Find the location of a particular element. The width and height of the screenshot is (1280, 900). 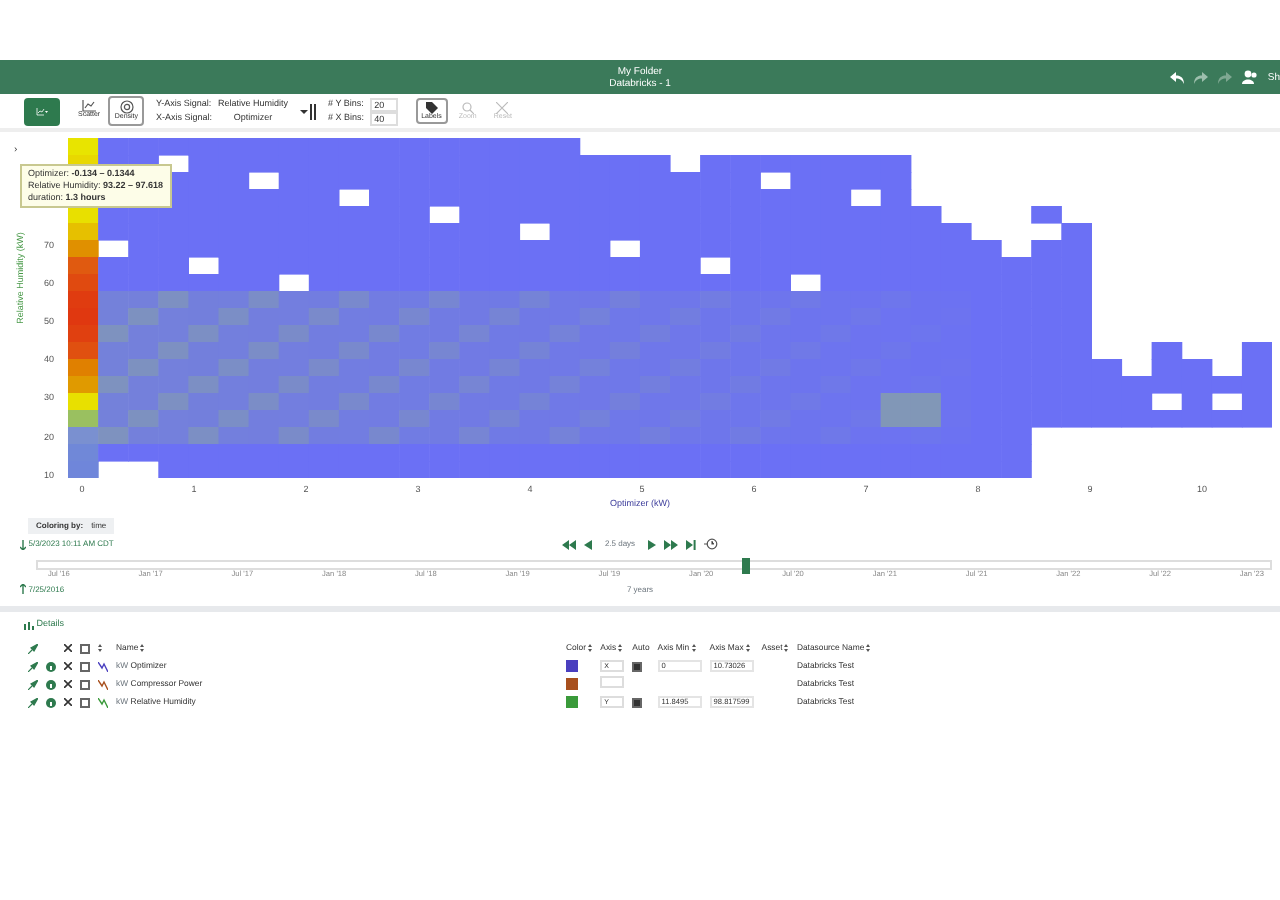

arrow-down-icon is located at coordinates (23, 544).